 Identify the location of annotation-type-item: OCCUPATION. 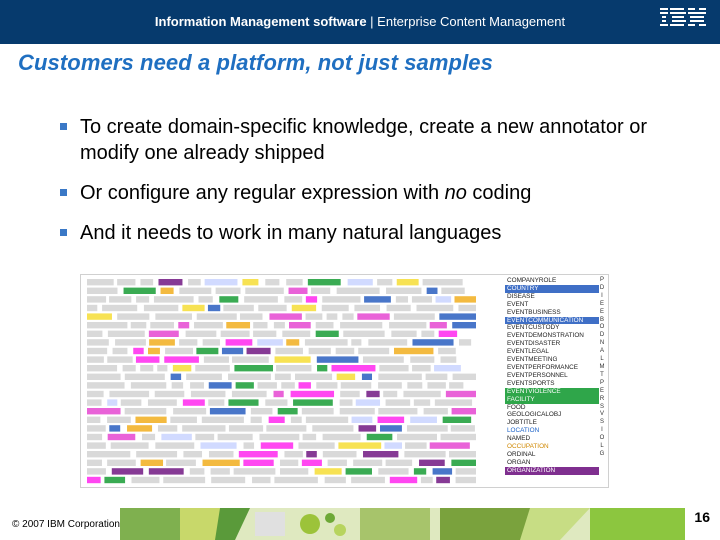
(552, 447).